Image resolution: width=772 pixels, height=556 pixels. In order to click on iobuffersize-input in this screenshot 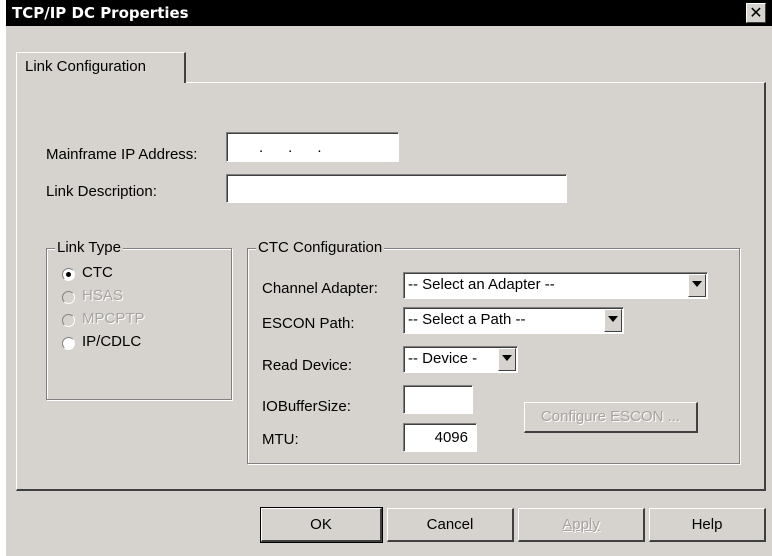, I will do `click(438, 399)`.